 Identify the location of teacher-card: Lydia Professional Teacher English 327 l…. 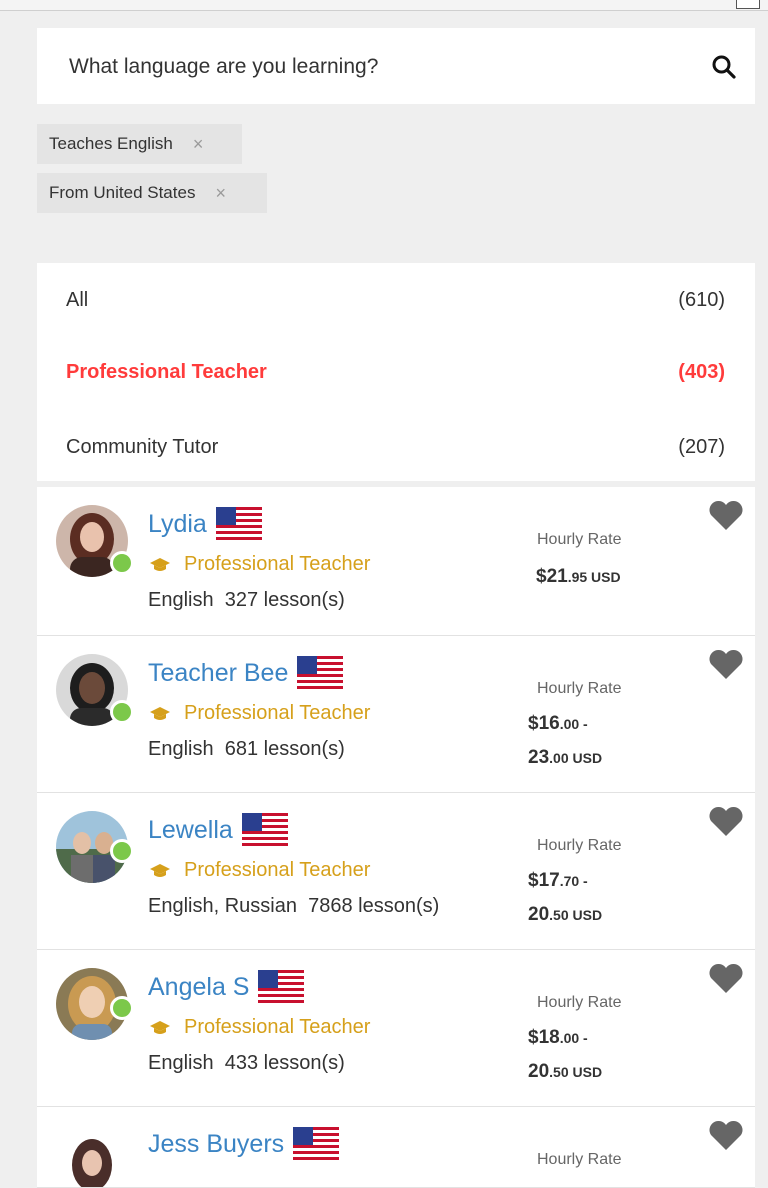
(396, 561).